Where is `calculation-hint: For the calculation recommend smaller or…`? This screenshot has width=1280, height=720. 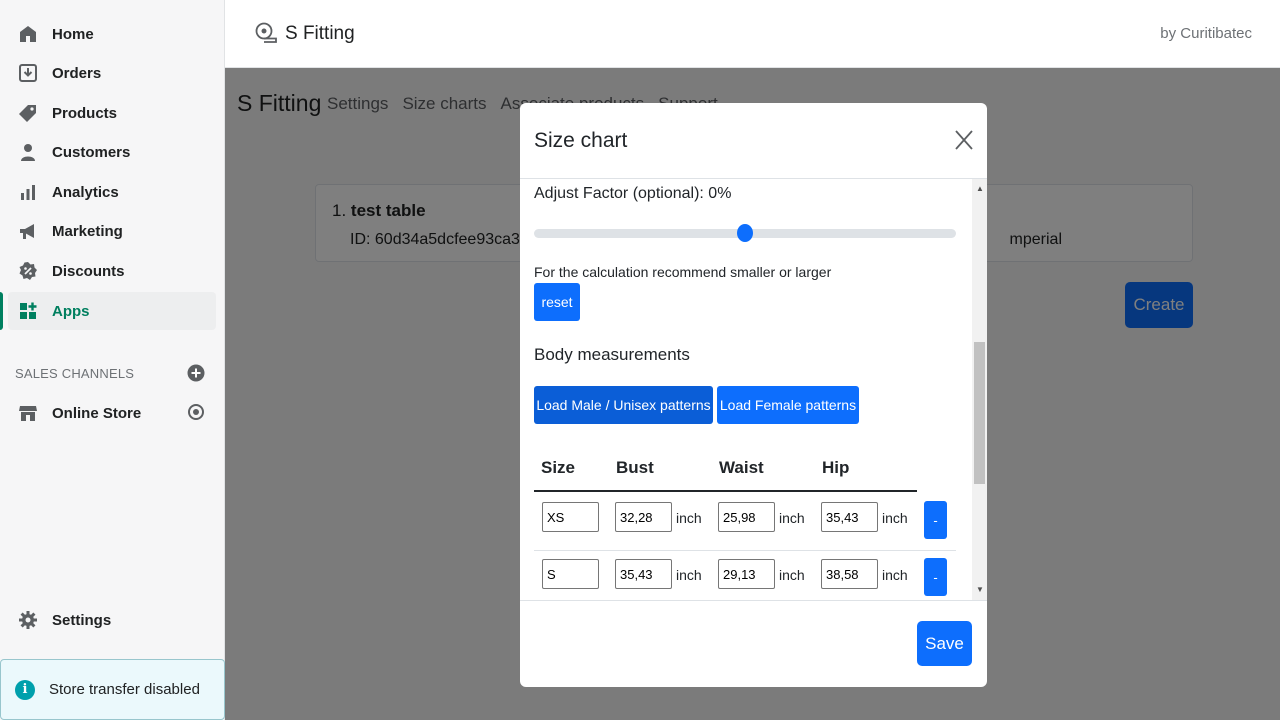 calculation-hint: For the calculation recommend smaller or… is located at coordinates (683, 272).